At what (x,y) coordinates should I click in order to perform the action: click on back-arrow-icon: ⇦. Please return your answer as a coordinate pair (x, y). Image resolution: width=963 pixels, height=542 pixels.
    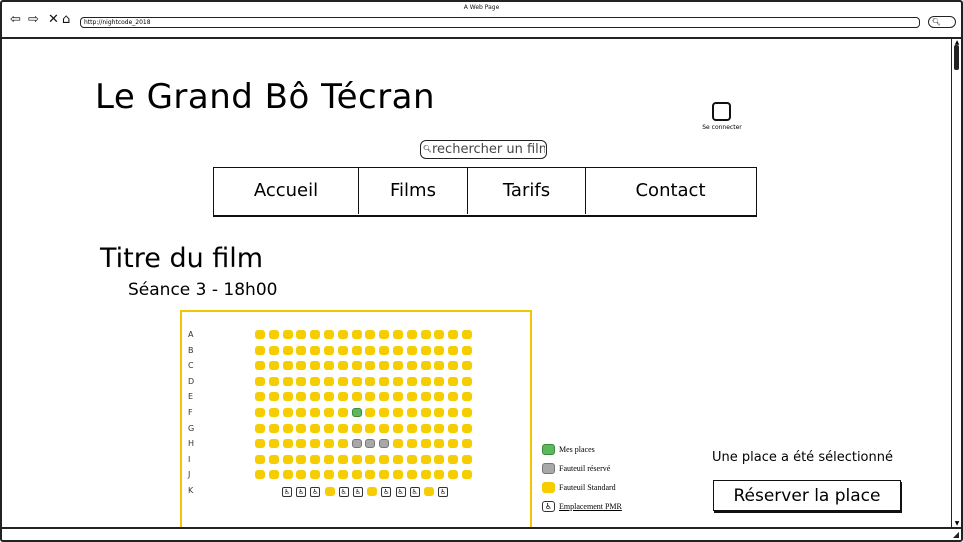
    Looking at the image, I should click on (15, 20).